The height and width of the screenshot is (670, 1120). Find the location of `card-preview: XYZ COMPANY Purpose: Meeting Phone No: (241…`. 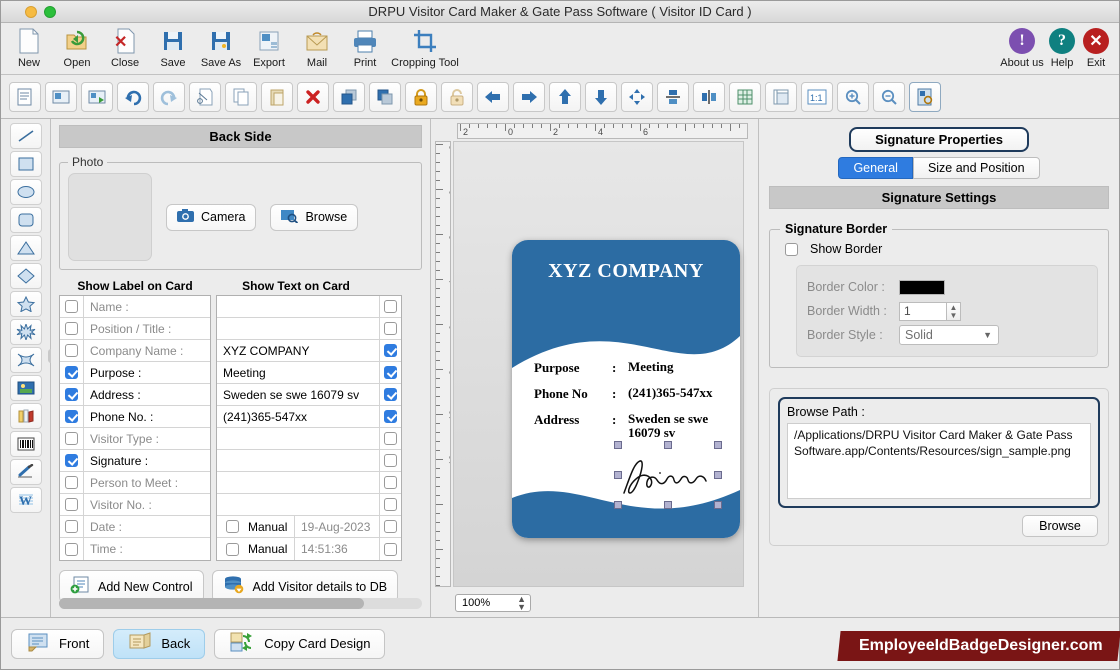

card-preview: XYZ COMPANY Purpose: Meeting Phone No: (241… is located at coordinates (626, 389).